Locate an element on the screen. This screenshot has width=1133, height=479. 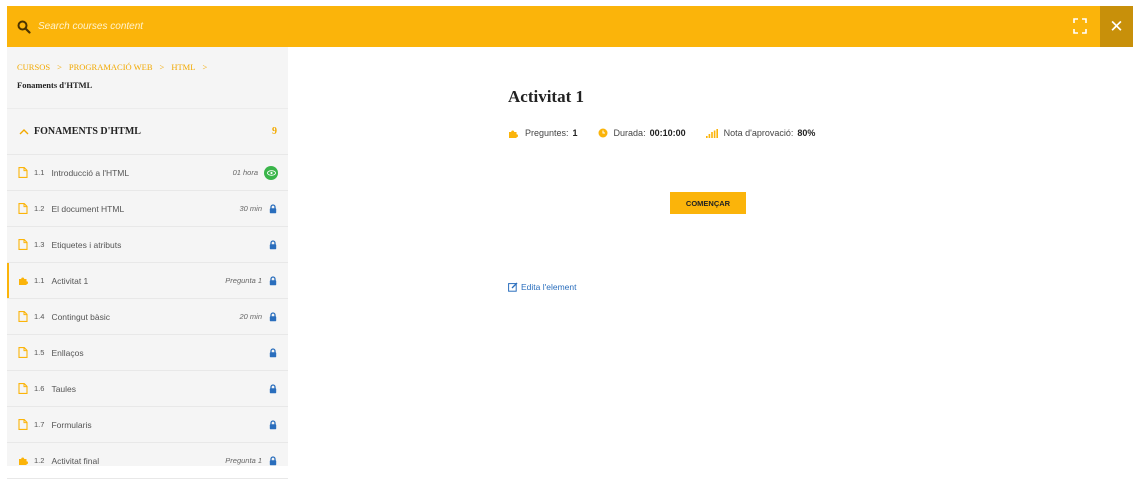
chevron-up-icon is located at coordinates (24, 131).